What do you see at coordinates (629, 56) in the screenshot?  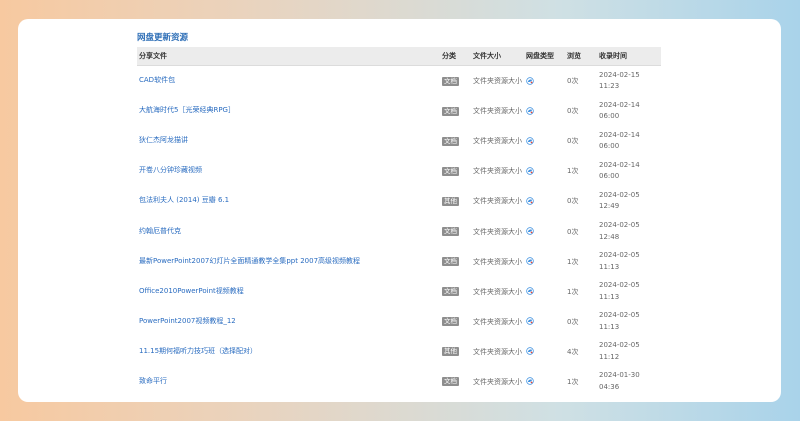 I see `header-time: 收录时间` at bounding box center [629, 56].